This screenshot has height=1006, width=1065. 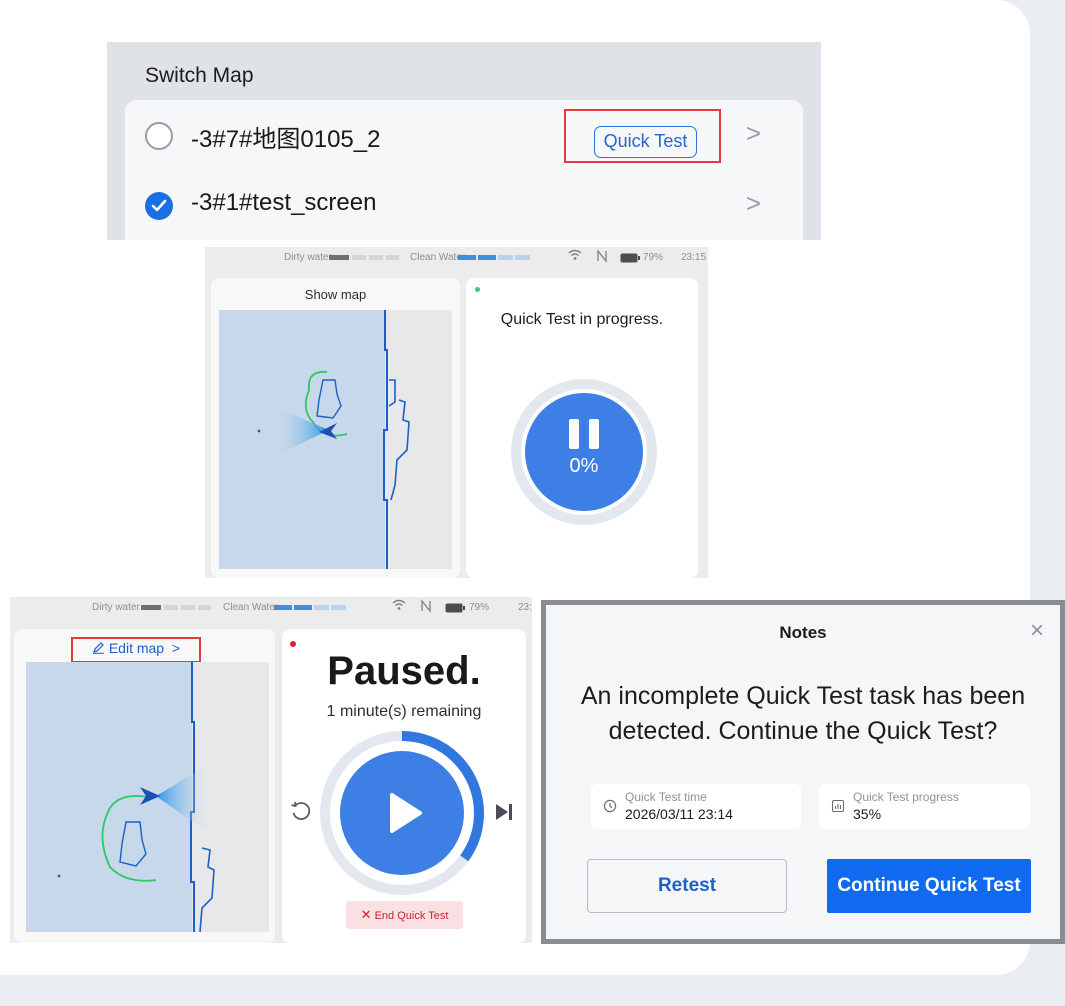 What do you see at coordinates (504, 814) in the screenshot?
I see `skip-next-icon` at bounding box center [504, 814].